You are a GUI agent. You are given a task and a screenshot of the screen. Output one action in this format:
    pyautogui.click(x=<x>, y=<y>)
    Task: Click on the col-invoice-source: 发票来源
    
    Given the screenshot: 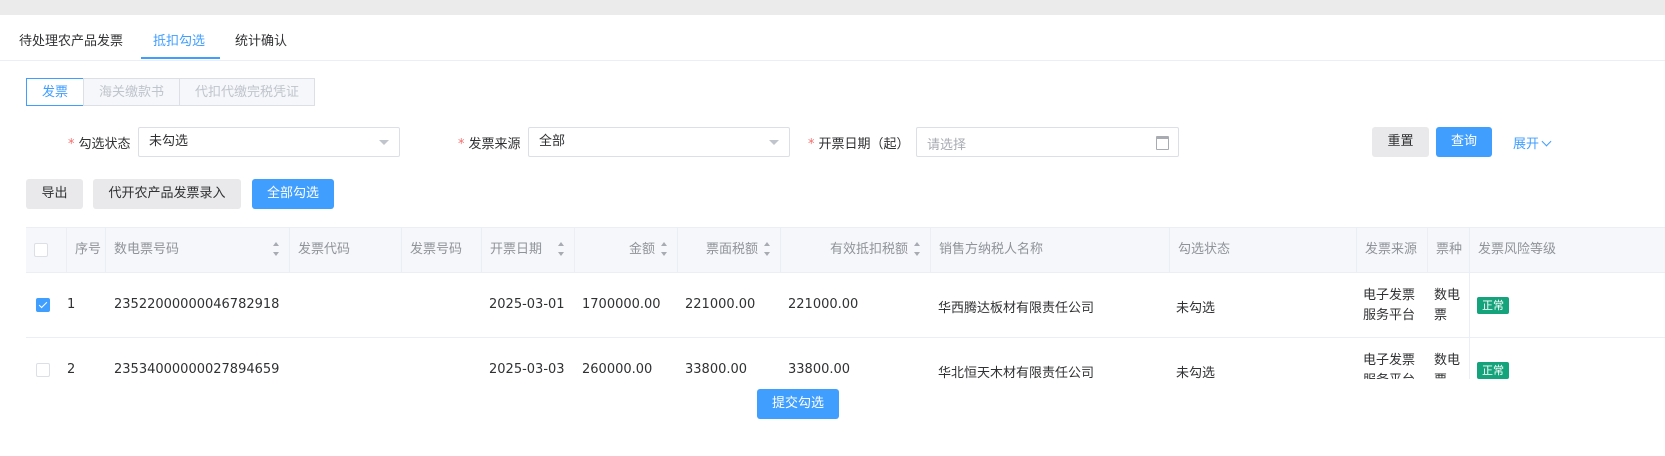 What is the action you would take?
    pyautogui.click(x=1392, y=250)
    